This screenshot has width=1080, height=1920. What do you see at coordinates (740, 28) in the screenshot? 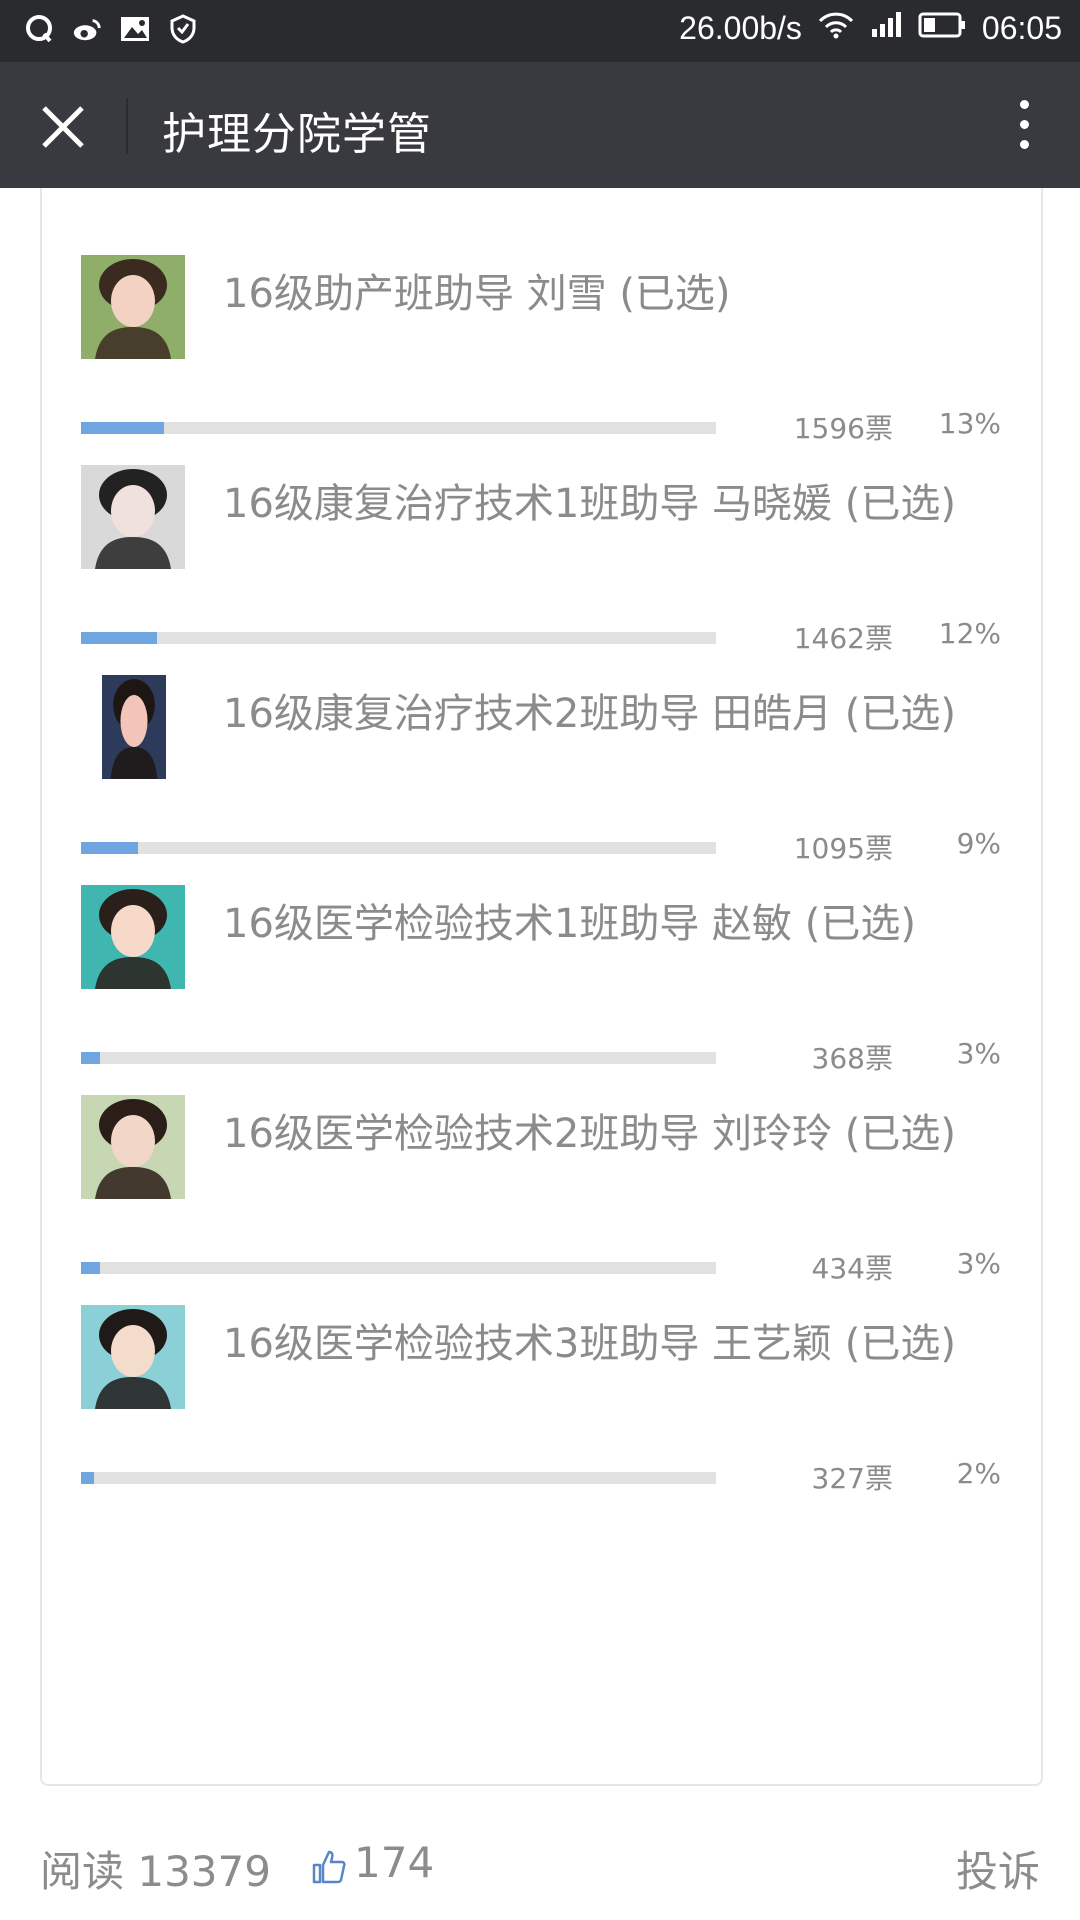
I see `network-speed: 26.00b/s` at bounding box center [740, 28].